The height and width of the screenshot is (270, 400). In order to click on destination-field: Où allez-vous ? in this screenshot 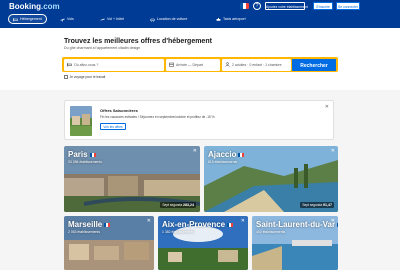, I will do `click(114, 64)`.